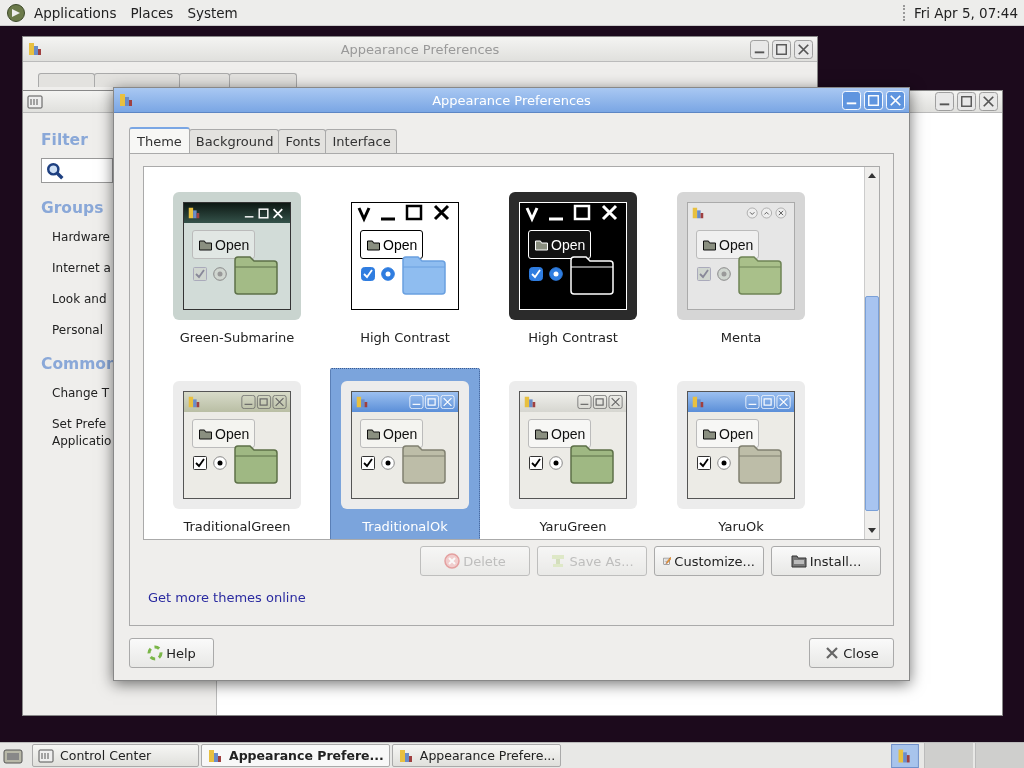  I want to click on taskbar-button: Control Center, so click(115, 755).